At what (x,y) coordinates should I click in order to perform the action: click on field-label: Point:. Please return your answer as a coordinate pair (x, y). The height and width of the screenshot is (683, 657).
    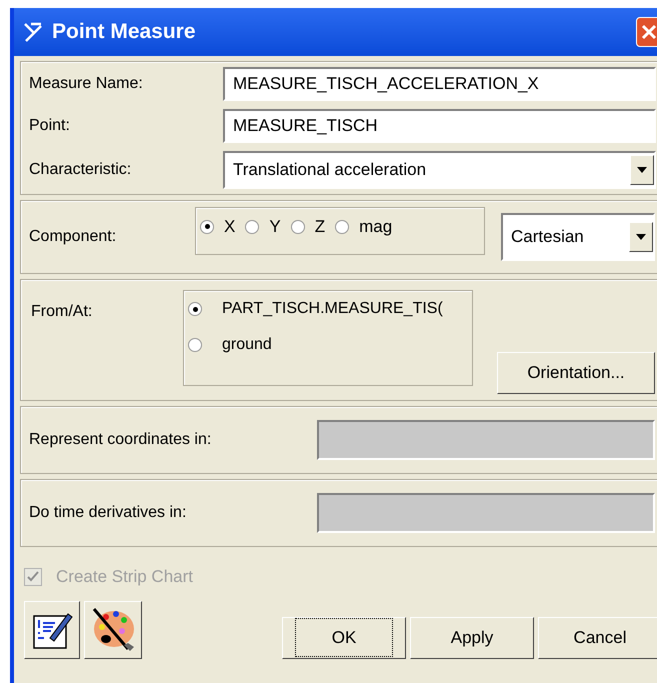
    Looking at the image, I should click on (50, 126).